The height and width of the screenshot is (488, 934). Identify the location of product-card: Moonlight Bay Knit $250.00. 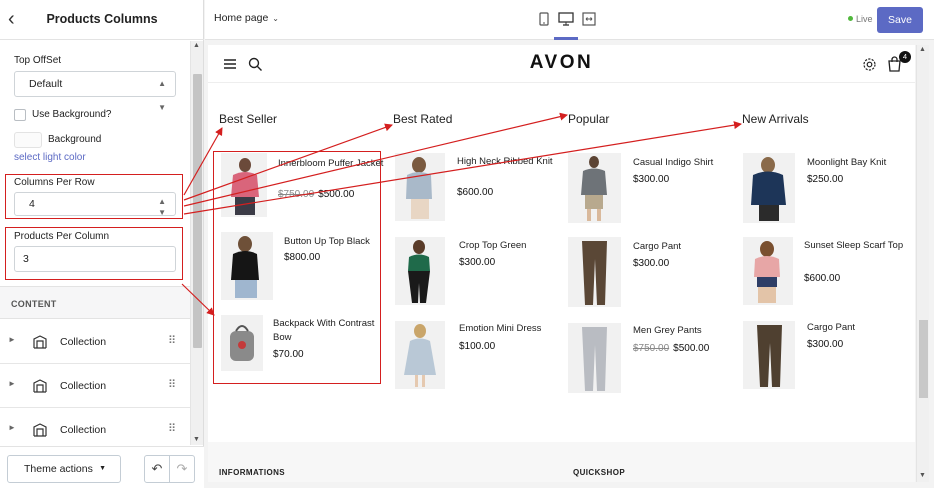
(828, 191).